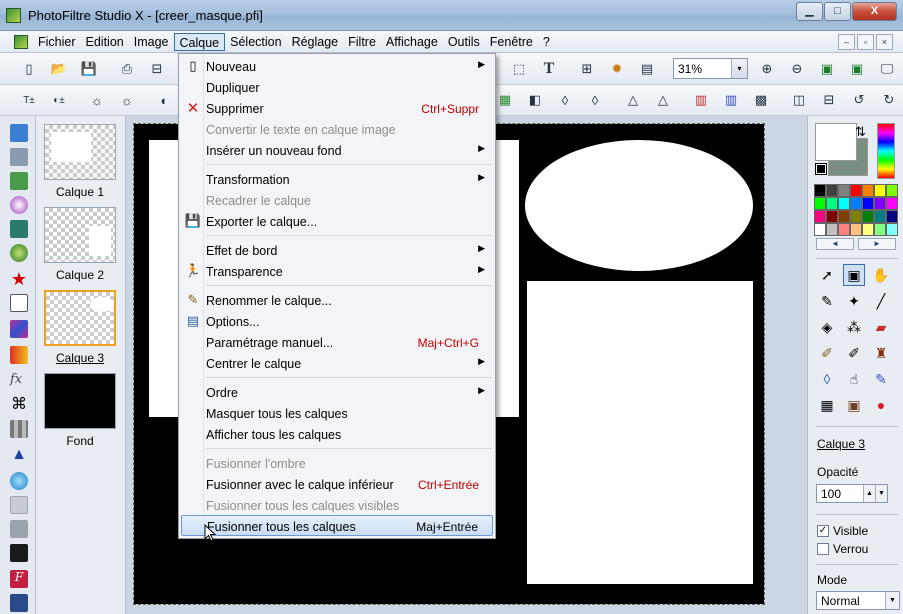 The height and width of the screenshot is (614, 903). I want to click on fill-bucket-icon: ◈, so click(827, 327).